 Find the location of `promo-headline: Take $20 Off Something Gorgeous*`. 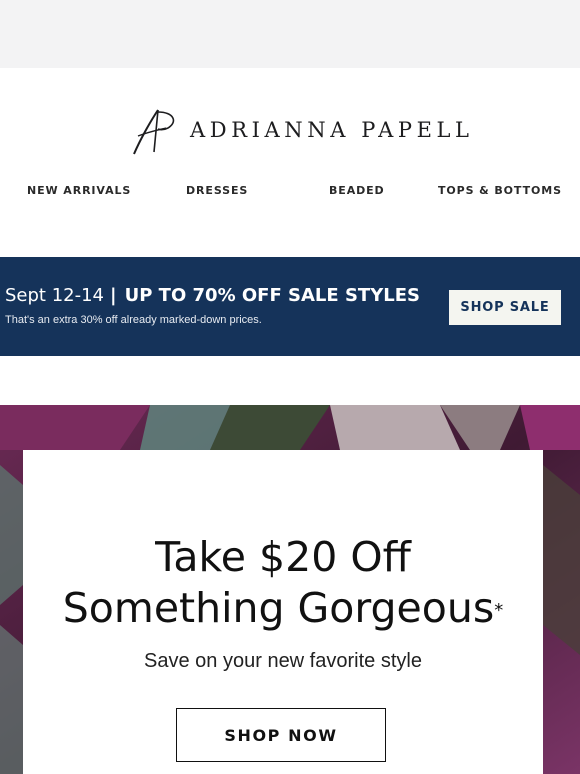

promo-headline: Take $20 Off Something Gorgeous* is located at coordinates (283, 583).